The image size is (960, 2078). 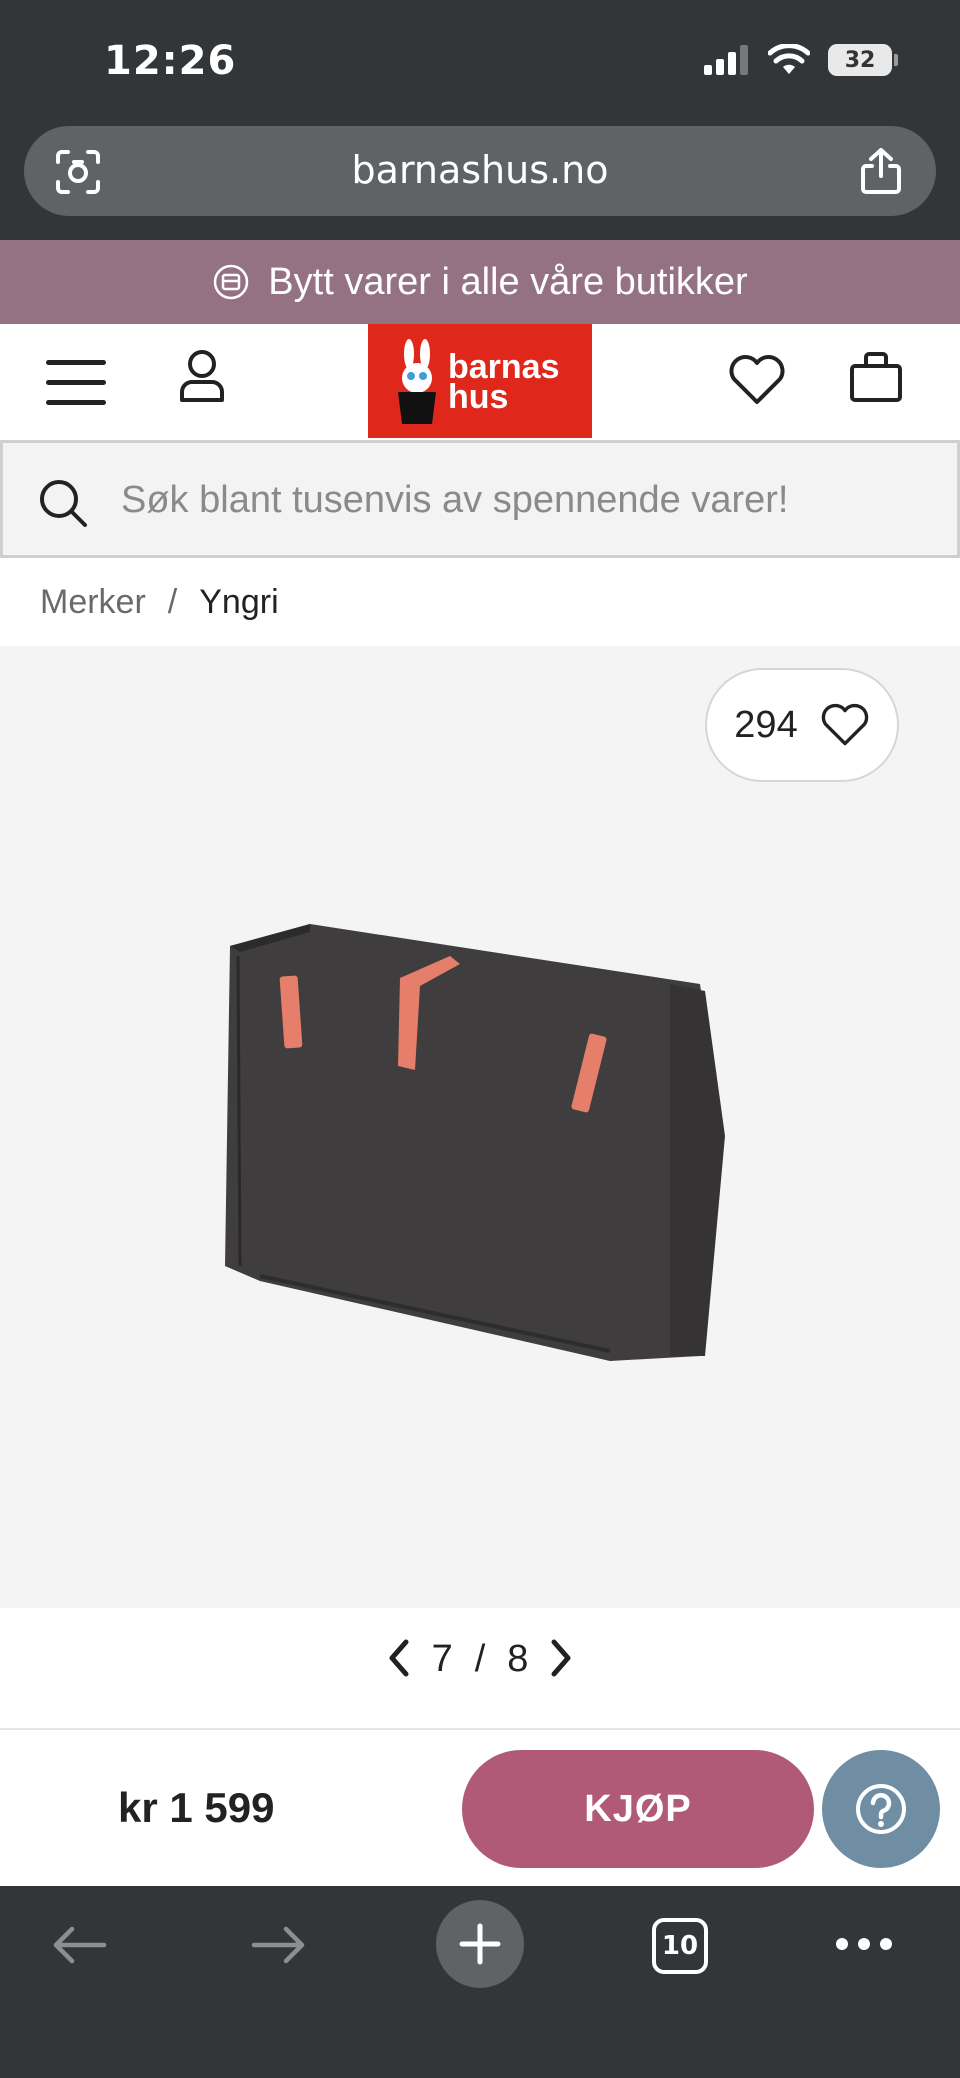 I want to click on address-bar: barnashus.no, so click(x=480, y=171).